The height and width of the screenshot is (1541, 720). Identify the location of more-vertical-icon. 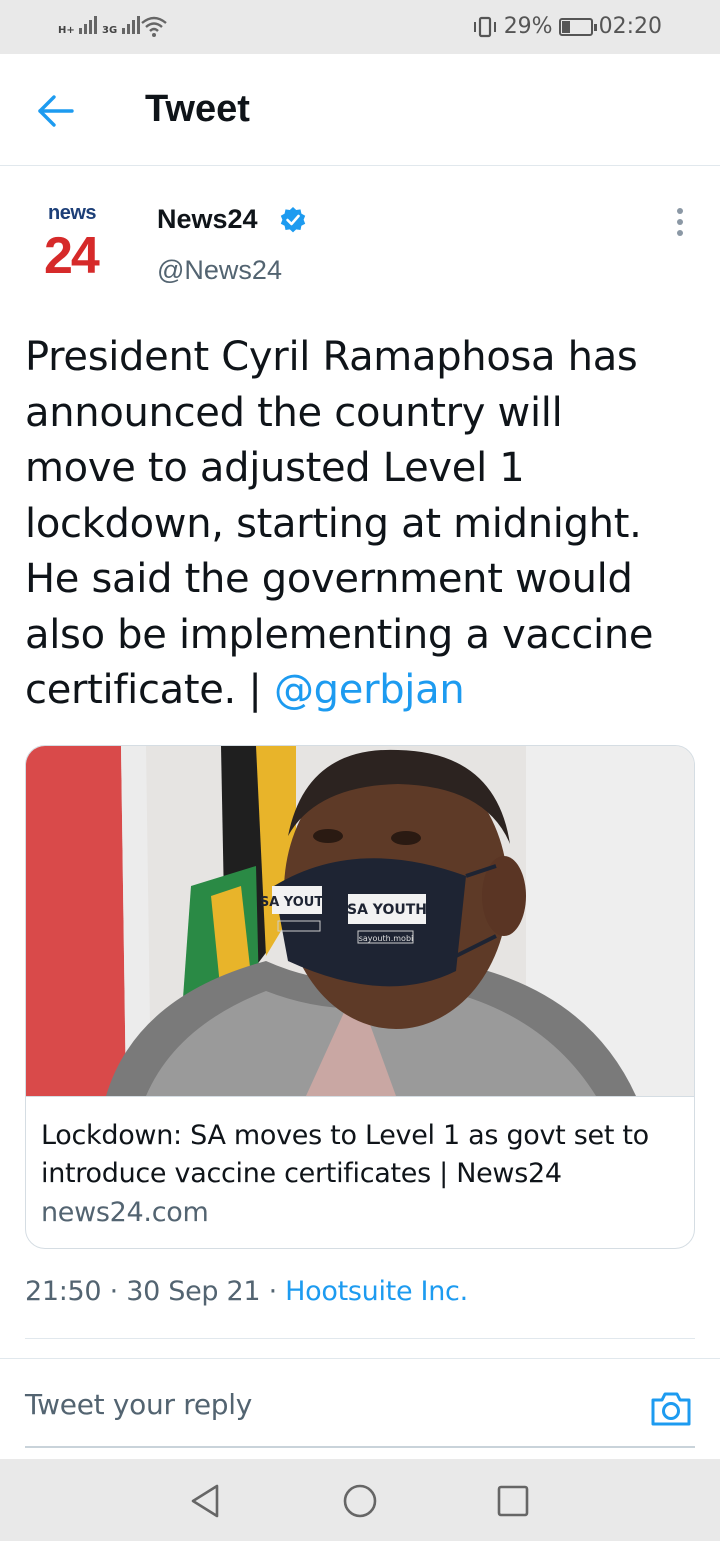
(680, 222).